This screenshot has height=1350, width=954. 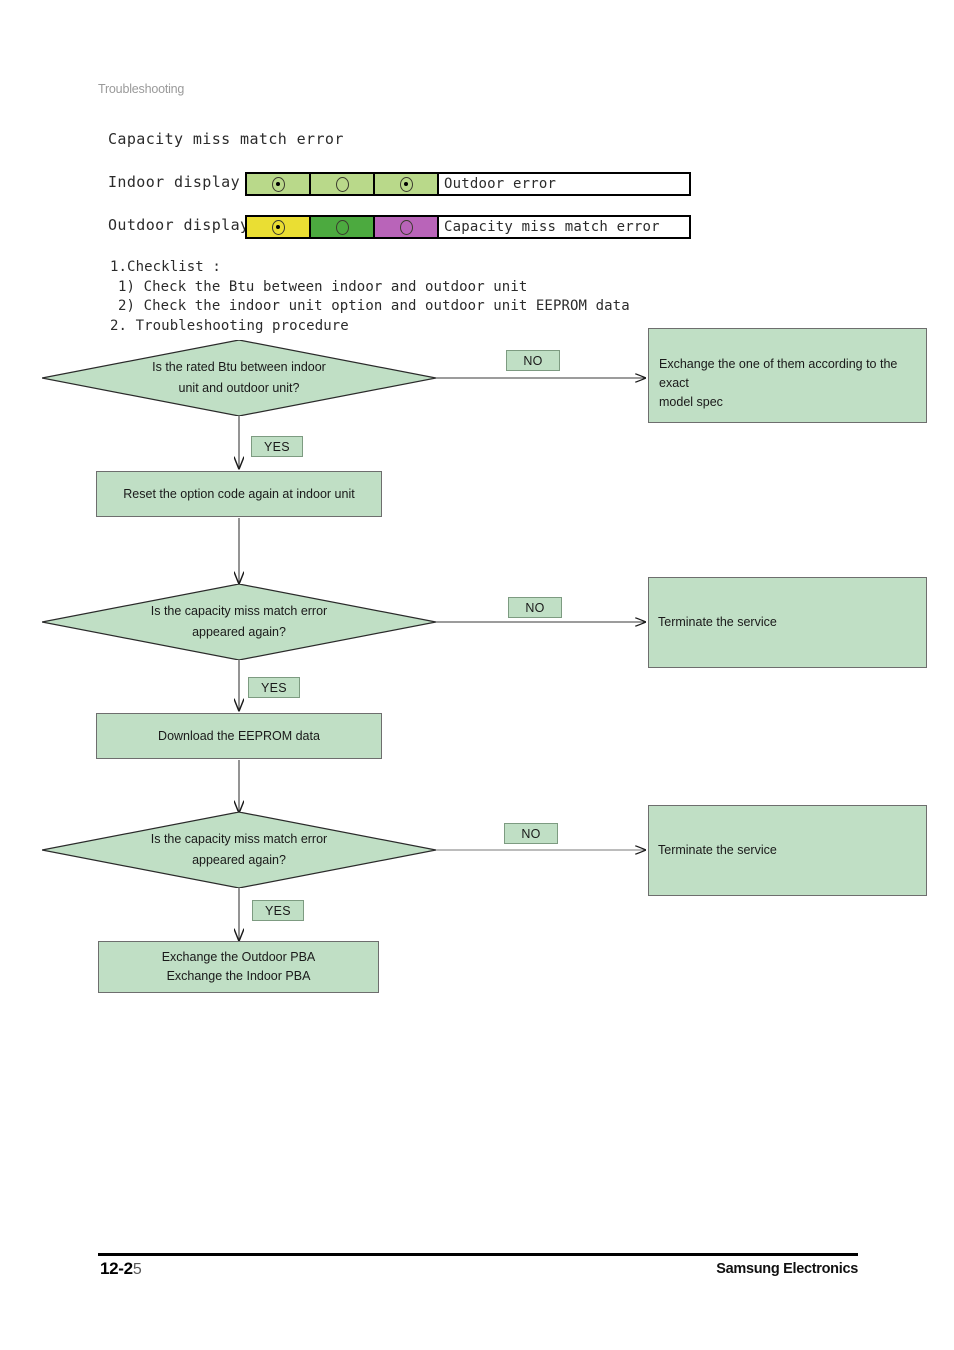 I want to click on edge-label-yes-1: YES, so click(x=277, y=446).